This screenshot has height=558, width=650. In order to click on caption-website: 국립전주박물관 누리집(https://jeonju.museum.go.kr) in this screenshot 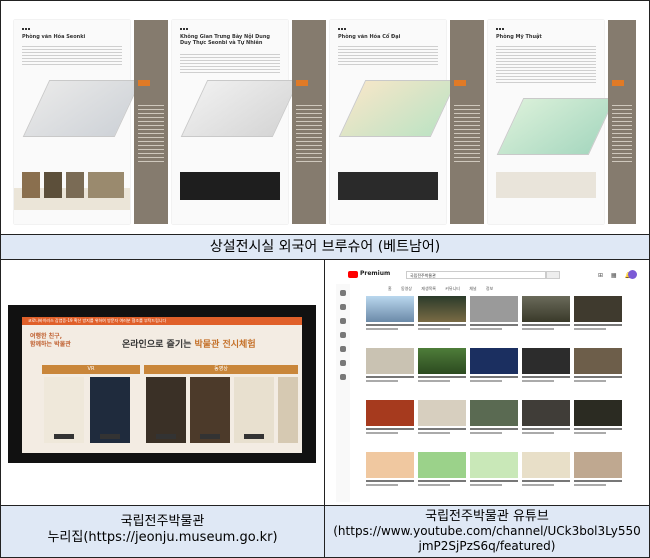, I will do `click(162, 531)`.